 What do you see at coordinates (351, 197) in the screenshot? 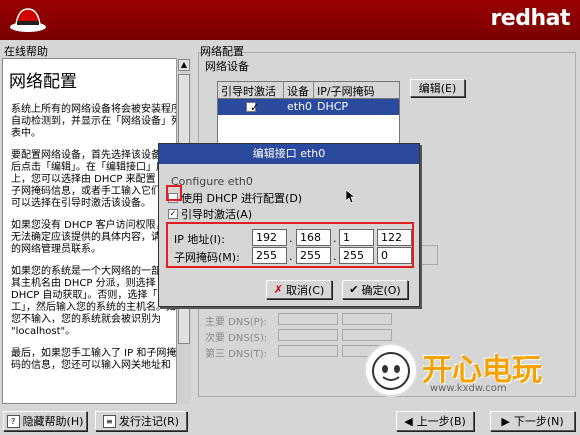
I see `mouse-cursor-icon` at bounding box center [351, 197].